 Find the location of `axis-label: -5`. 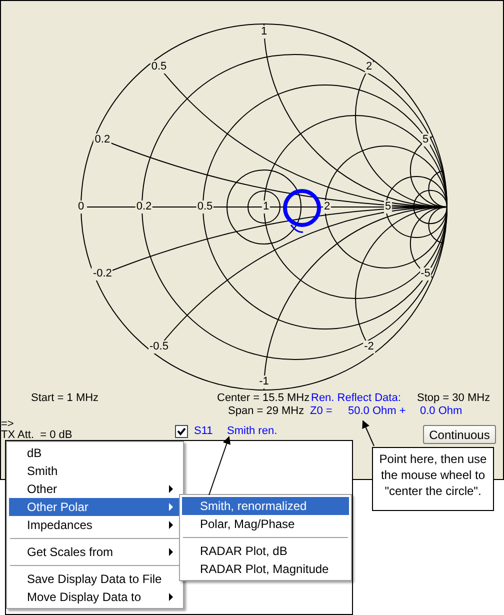

axis-label: -5 is located at coordinates (426, 274).